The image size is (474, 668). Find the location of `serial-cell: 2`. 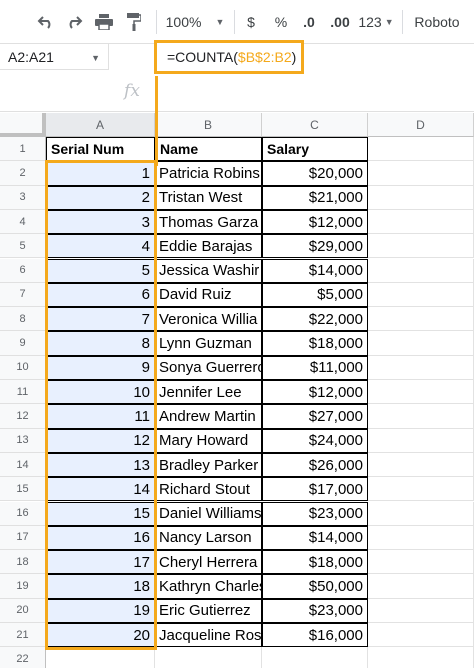

serial-cell: 2 is located at coordinates (100, 197).